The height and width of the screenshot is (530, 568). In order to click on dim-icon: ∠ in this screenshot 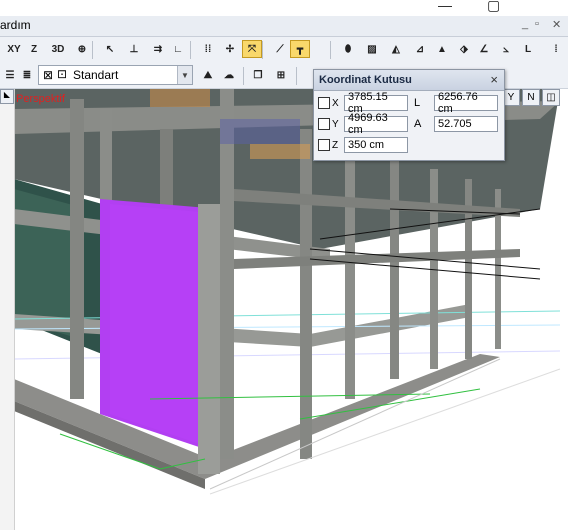, I will do `click(484, 49)`.